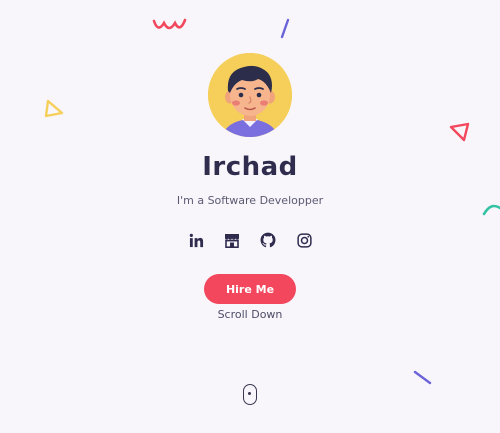 This screenshot has width=500, height=433. Describe the element at coordinates (250, 289) in the screenshot. I see `hire-me-button: Hire Me` at that location.